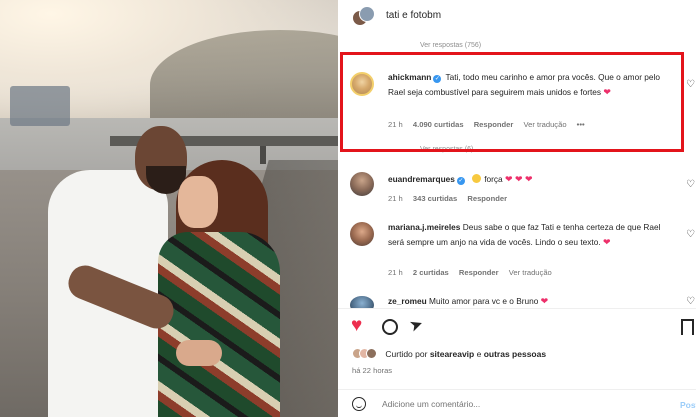  I want to click on photo-pier-leg, so click(263, 155).